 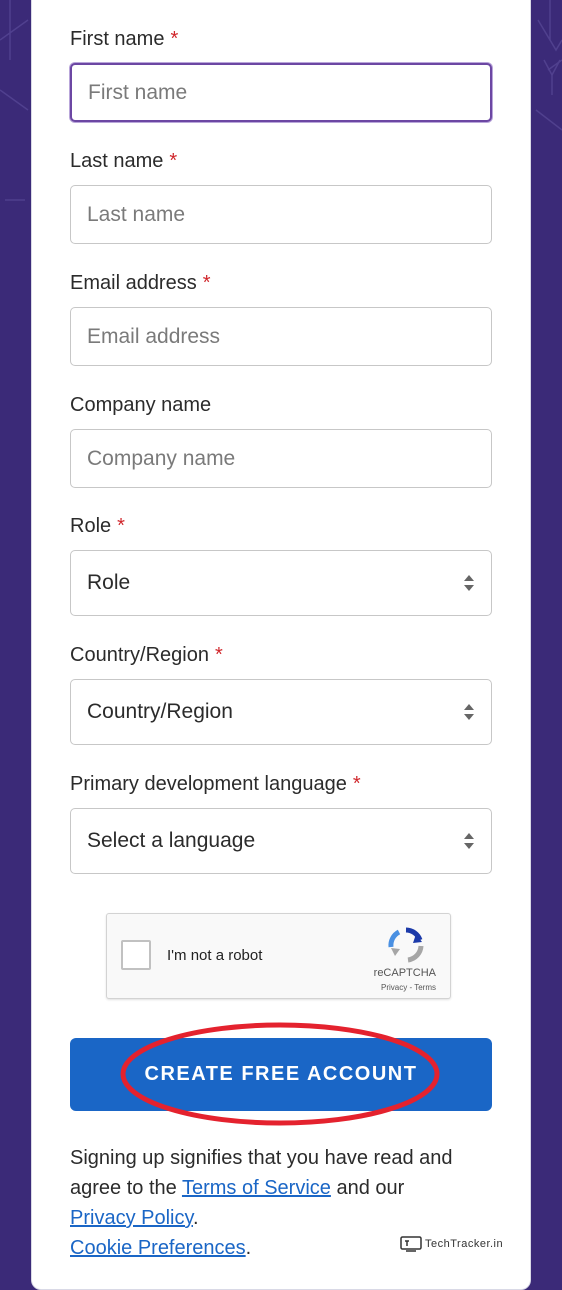 I want to click on terms-of-service-link: Terms of Service, so click(x=256, y=1188).